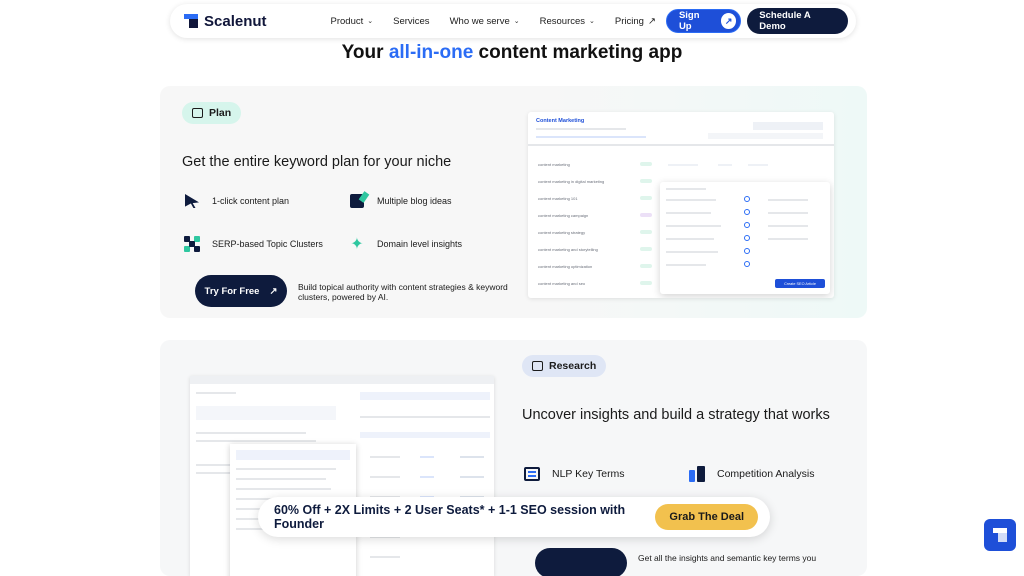 The height and width of the screenshot is (576, 1024). What do you see at coordinates (562, 283) in the screenshot?
I see `mock-row: content marketing and seo` at bounding box center [562, 283].